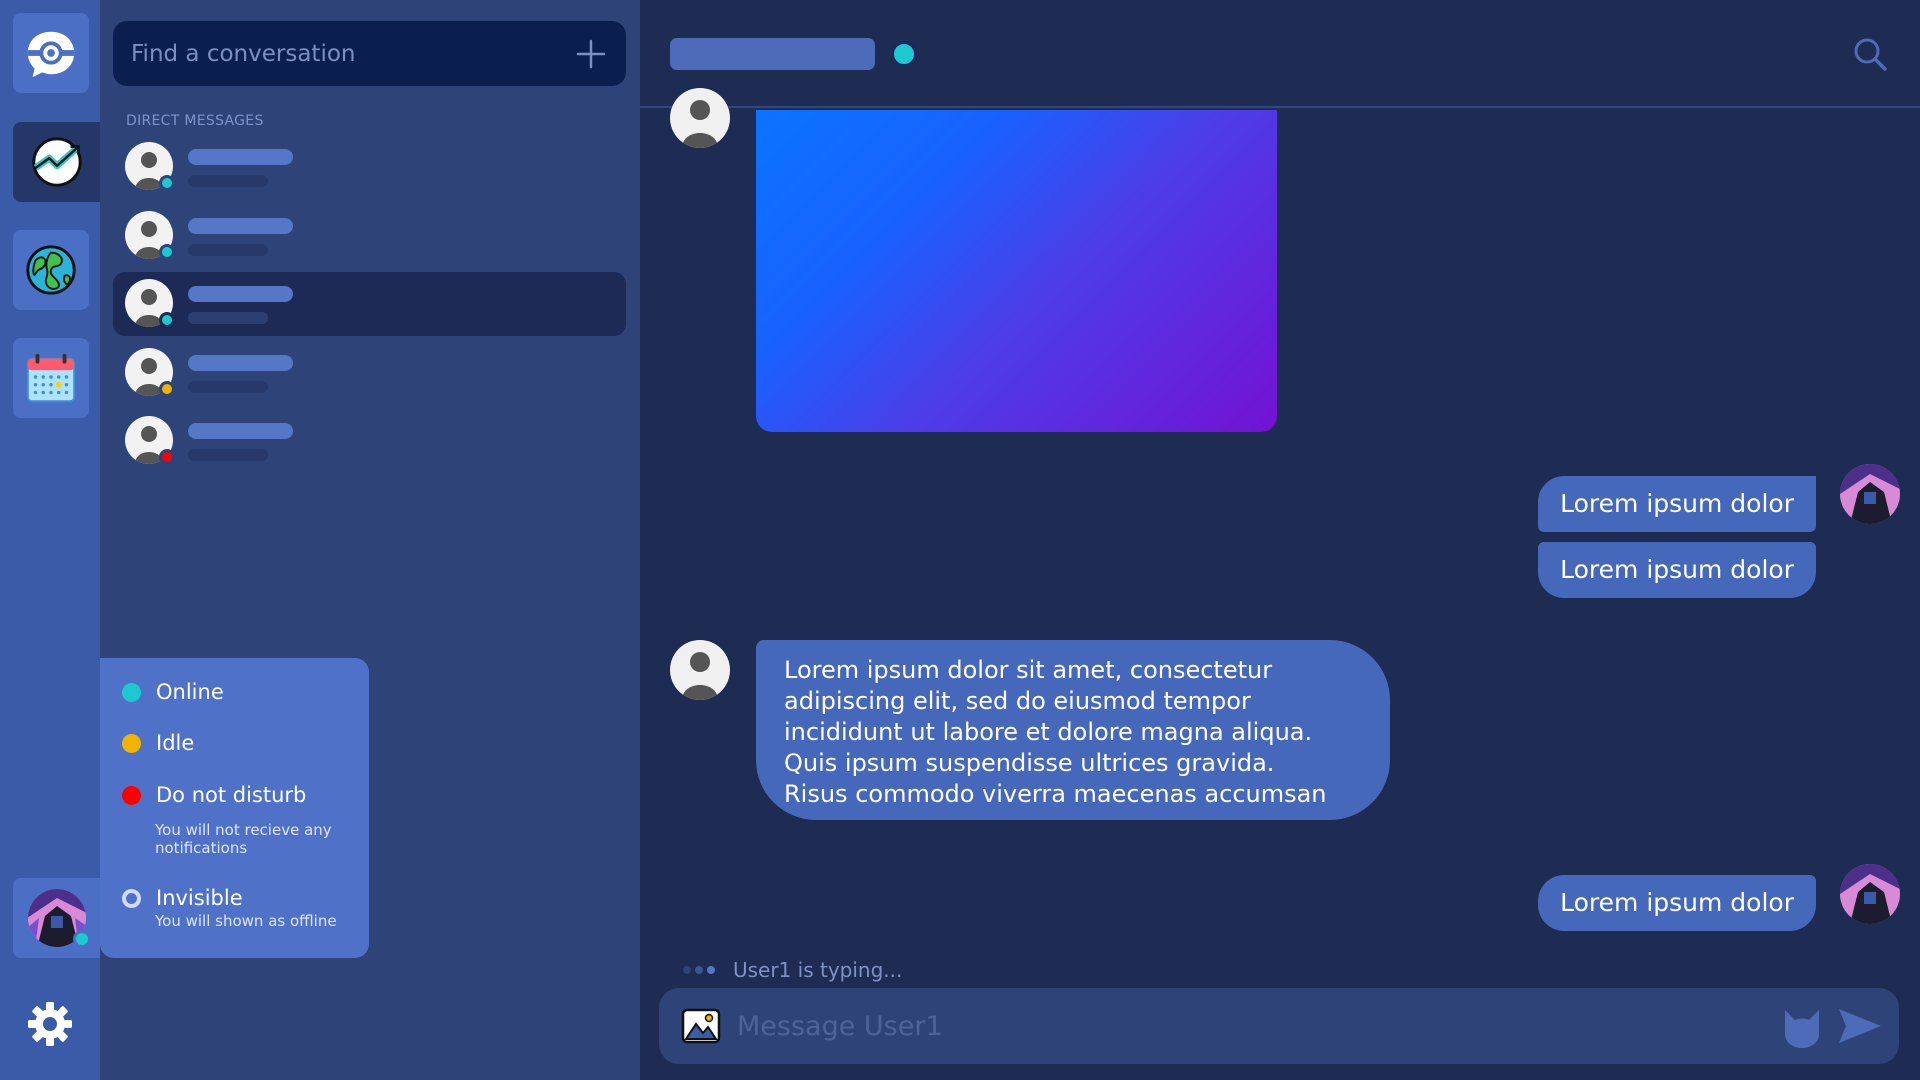 The width and height of the screenshot is (1920, 1080). I want to click on chat-logo-icon, so click(51, 54).